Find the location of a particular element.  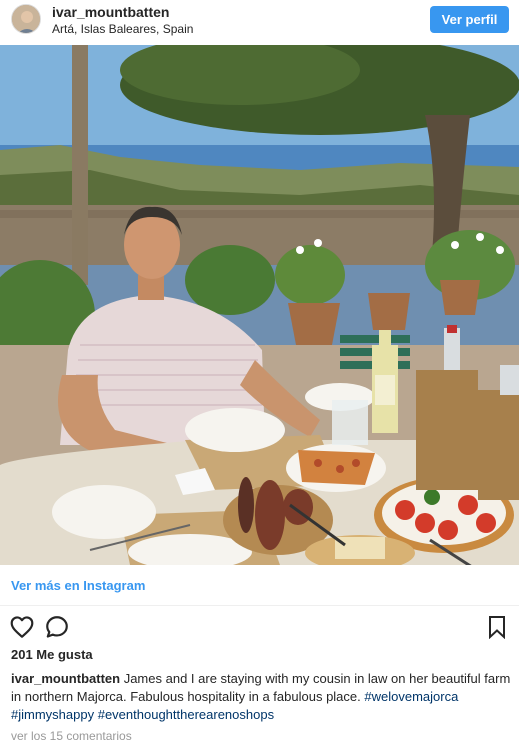

hashtag-link: #jimmyshappy is located at coordinates (52, 714).